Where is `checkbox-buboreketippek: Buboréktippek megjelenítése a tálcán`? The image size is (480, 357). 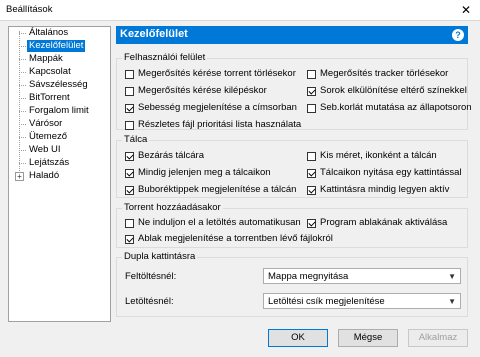
checkbox-buboreketippek: Buboréktippek megjelenítése a tálcán is located at coordinates (210, 190).